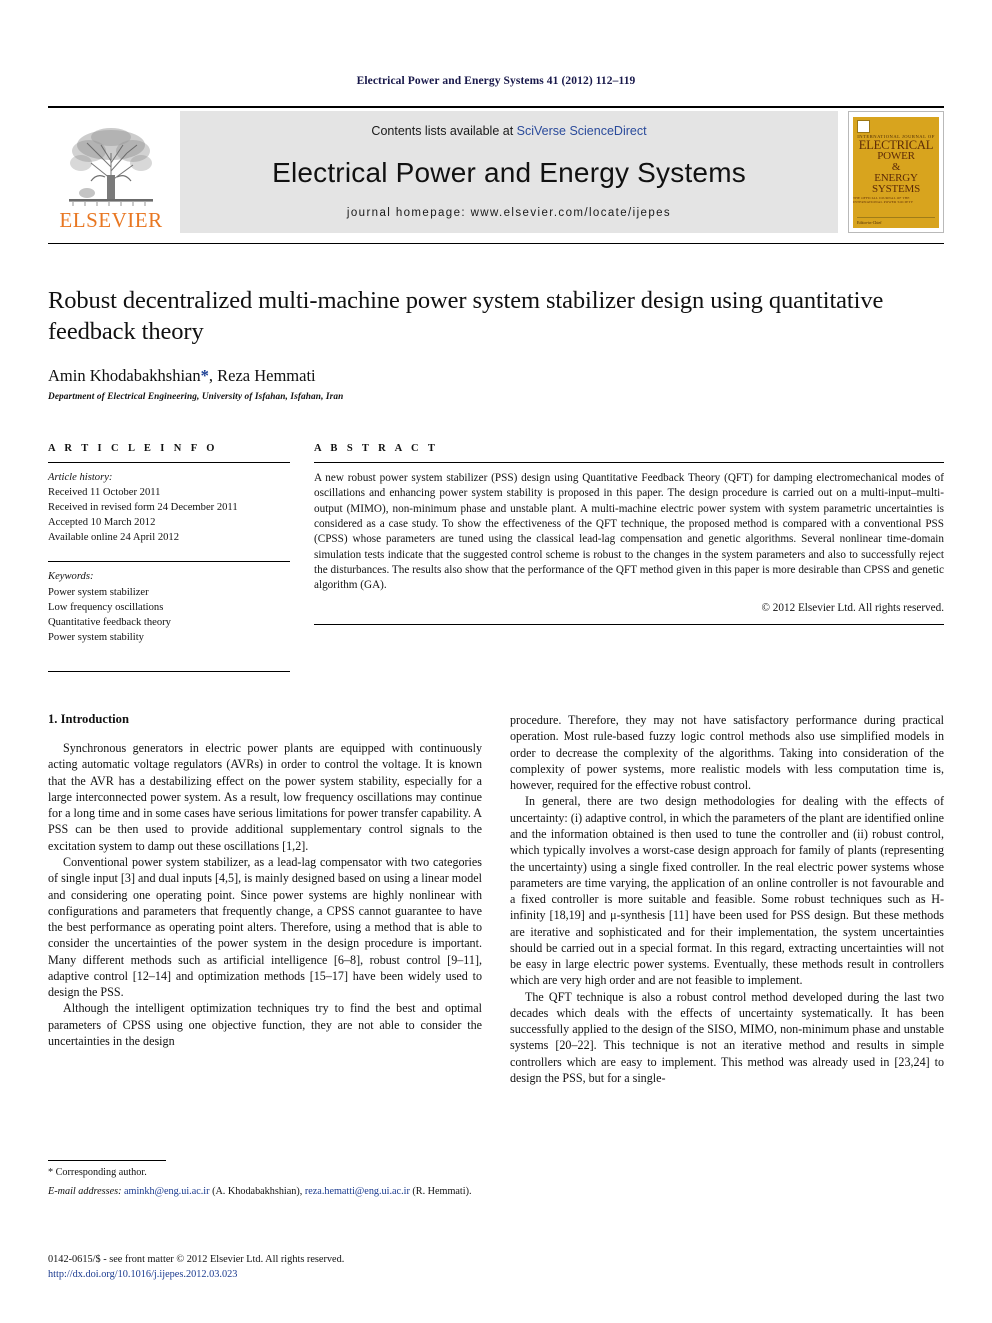 The image size is (992, 1323). What do you see at coordinates (88, 719) in the screenshot?
I see `section-heading-introduction: 1. Introduction` at bounding box center [88, 719].